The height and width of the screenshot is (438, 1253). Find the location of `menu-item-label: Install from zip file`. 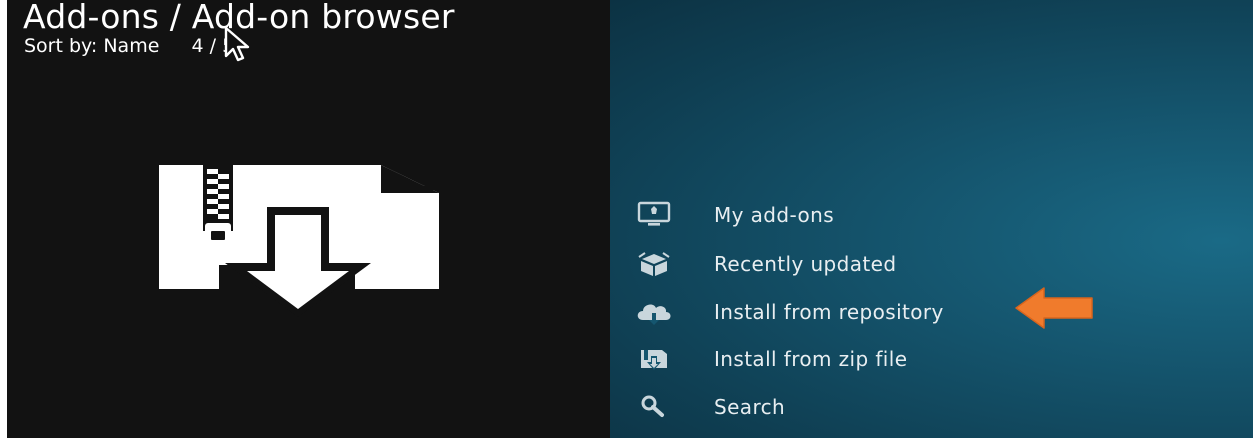

menu-item-label: Install from zip file is located at coordinates (811, 359).